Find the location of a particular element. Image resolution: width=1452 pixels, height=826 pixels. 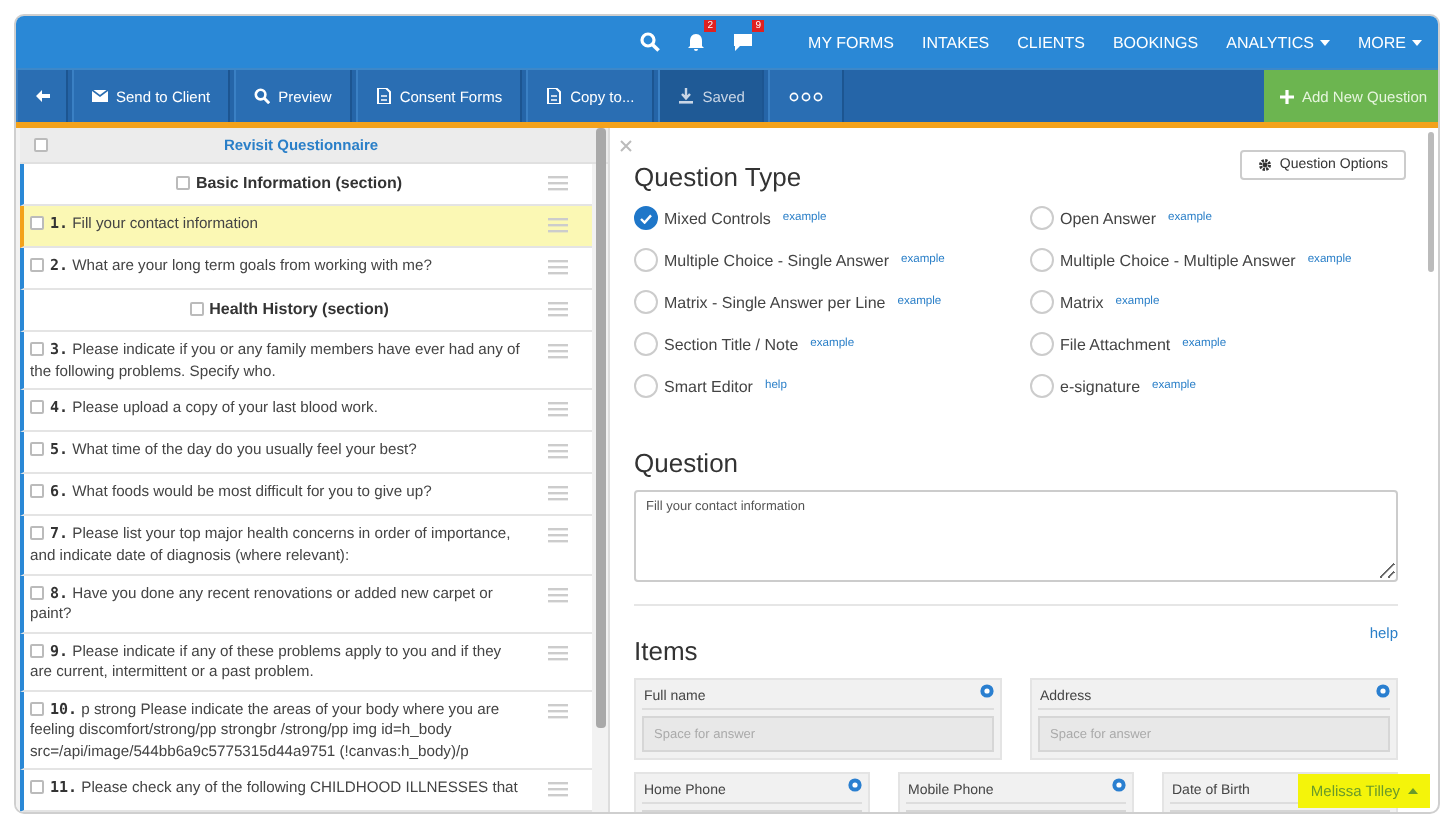

option-label: e-signature is located at coordinates (1100, 386).